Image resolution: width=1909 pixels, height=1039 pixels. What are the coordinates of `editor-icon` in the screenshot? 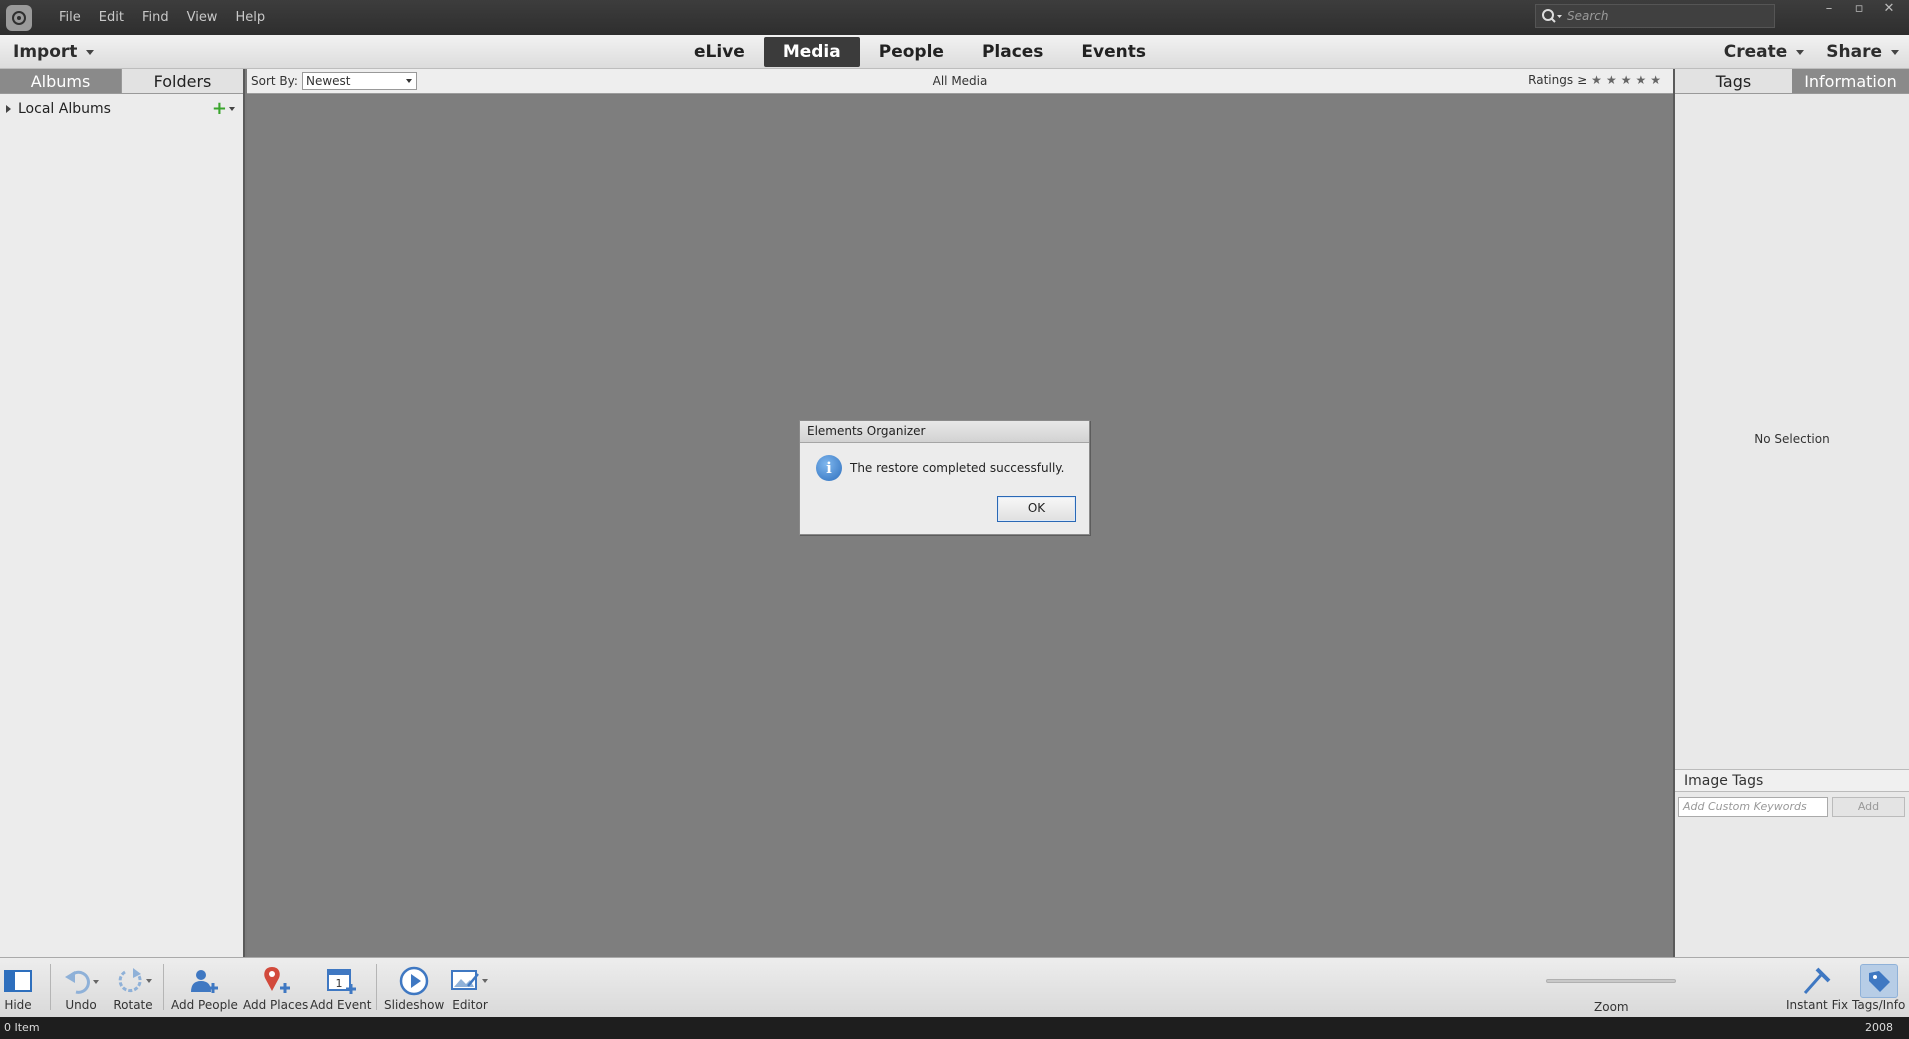 It's located at (470, 981).